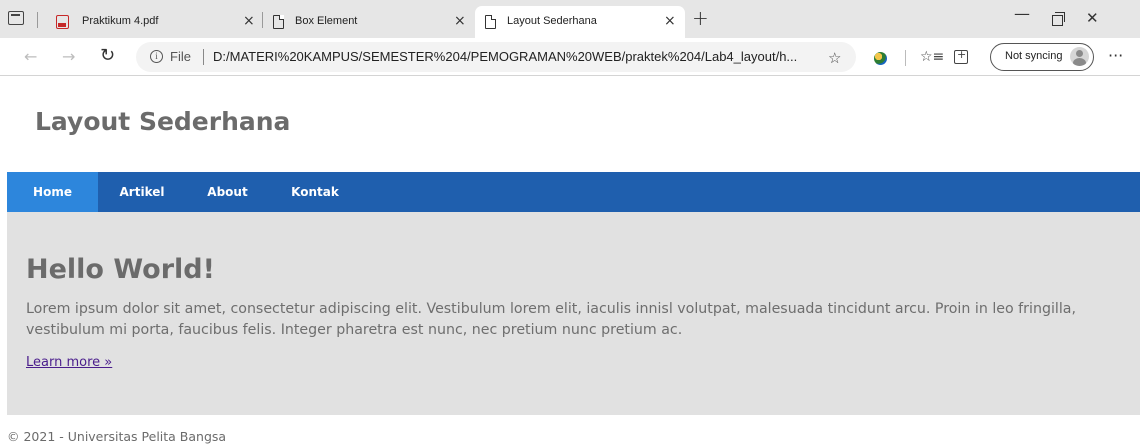 The height and width of the screenshot is (448, 1140). I want to click on tab-praktikum-pdf: Praktikum 4.pdf ×, so click(155, 22).